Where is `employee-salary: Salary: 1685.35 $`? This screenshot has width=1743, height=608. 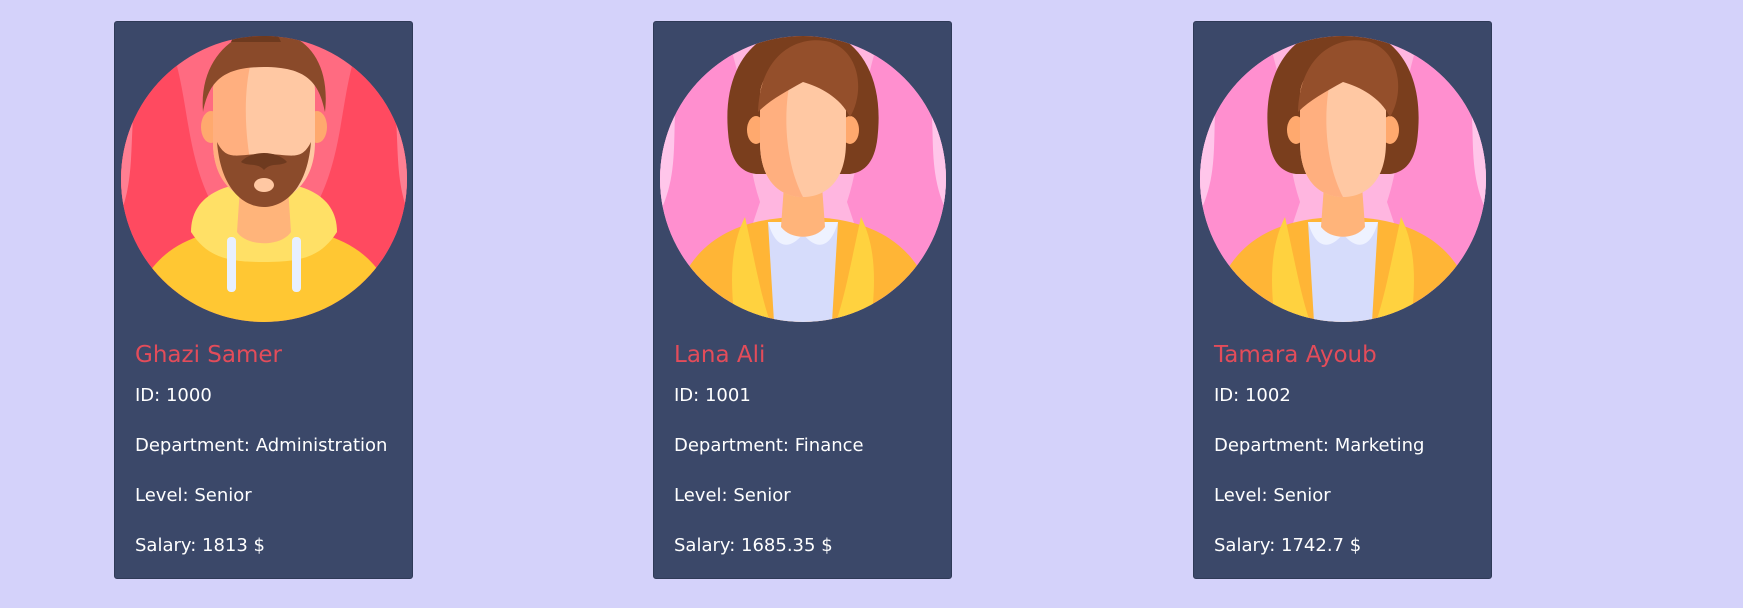 employee-salary: Salary: 1685.35 $ is located at coordinates (807, 546).